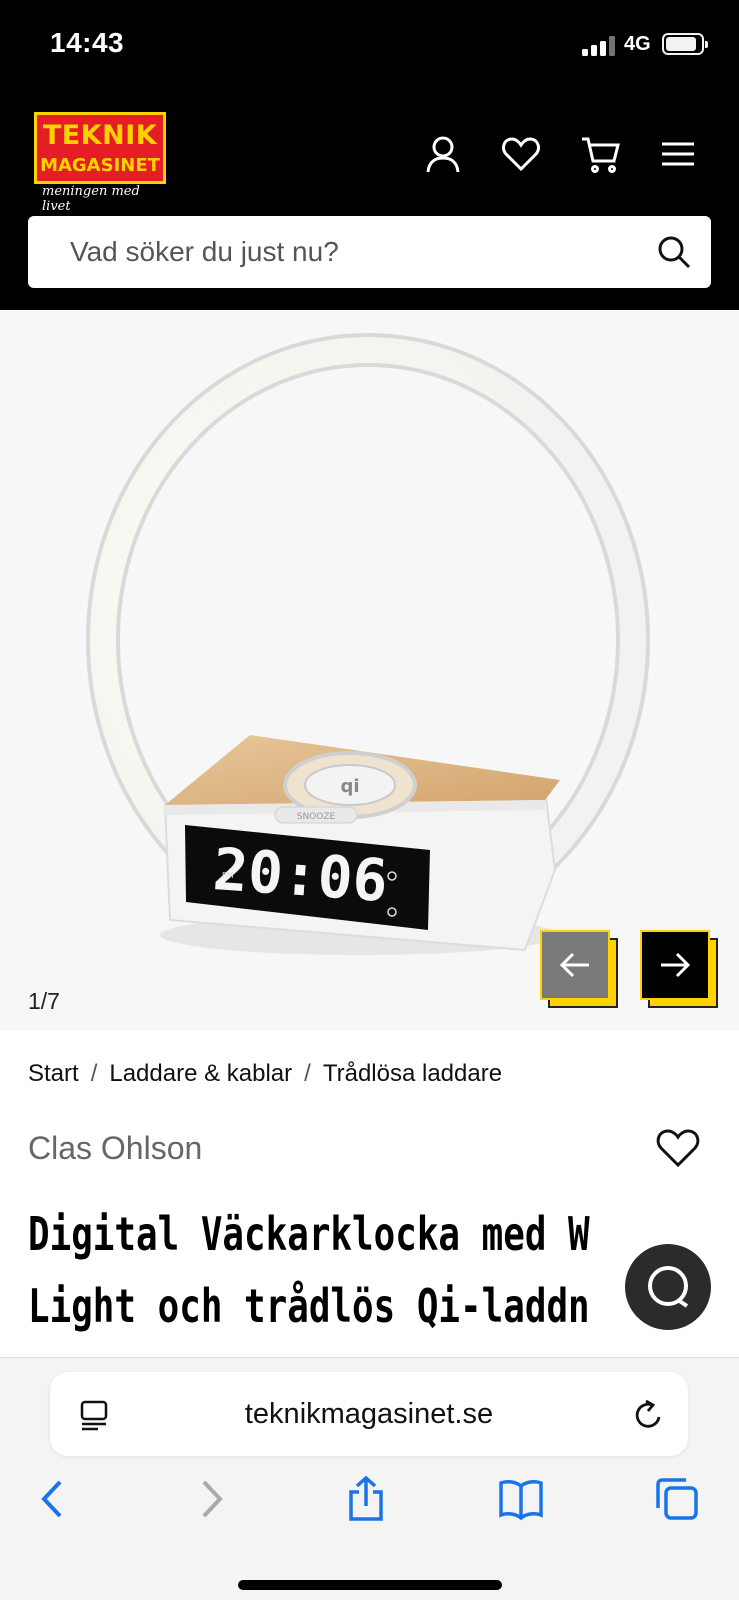 The height and width of the screenshot is (1600, 739). I want to click on status-time: 14:43, so click(87, 42).